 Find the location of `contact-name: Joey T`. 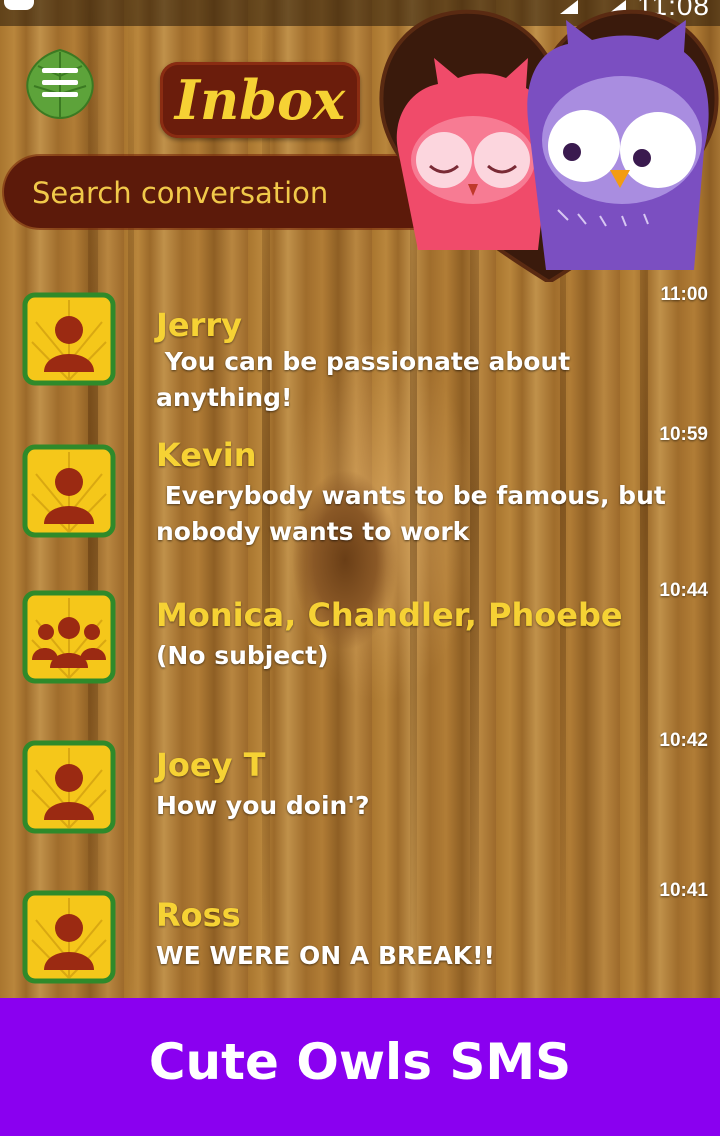

contact-name: Joey T is located at coordinates (211, 765).